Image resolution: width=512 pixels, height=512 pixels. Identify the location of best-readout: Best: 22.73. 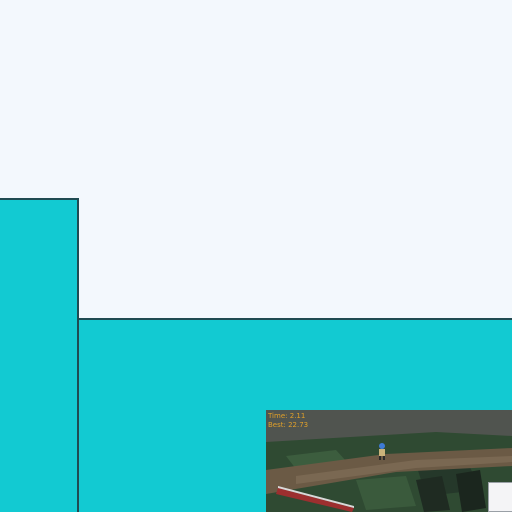
(288, 425).